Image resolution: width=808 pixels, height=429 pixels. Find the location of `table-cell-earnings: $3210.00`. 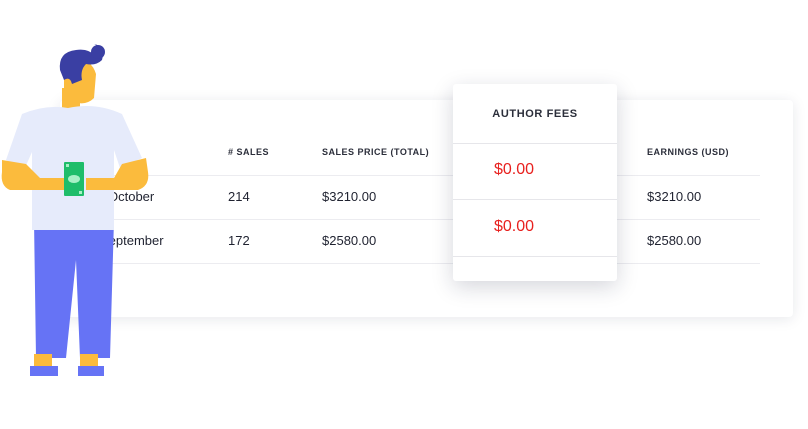

table-cell-earnings: $3210.00 is located at coordinates (674, 196).